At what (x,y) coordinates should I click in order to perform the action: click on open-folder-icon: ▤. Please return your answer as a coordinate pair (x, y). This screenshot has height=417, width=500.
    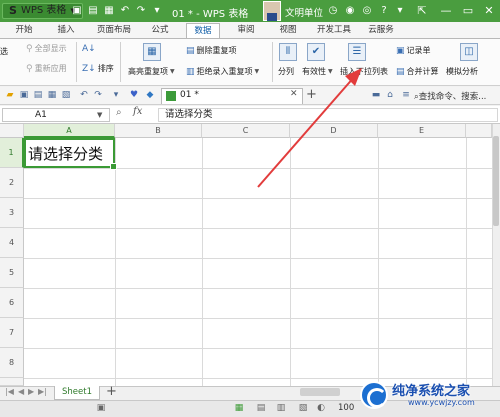
    Looking at the image, I should click on (93, 11).